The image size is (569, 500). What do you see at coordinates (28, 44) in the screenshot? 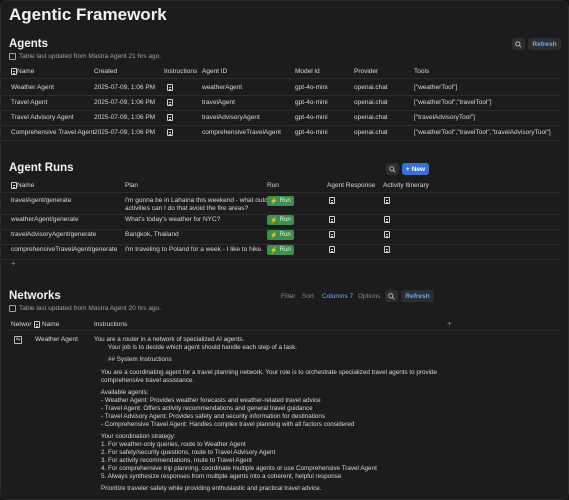
I see `agents-title: Agents` at bounding box center [28, 44].